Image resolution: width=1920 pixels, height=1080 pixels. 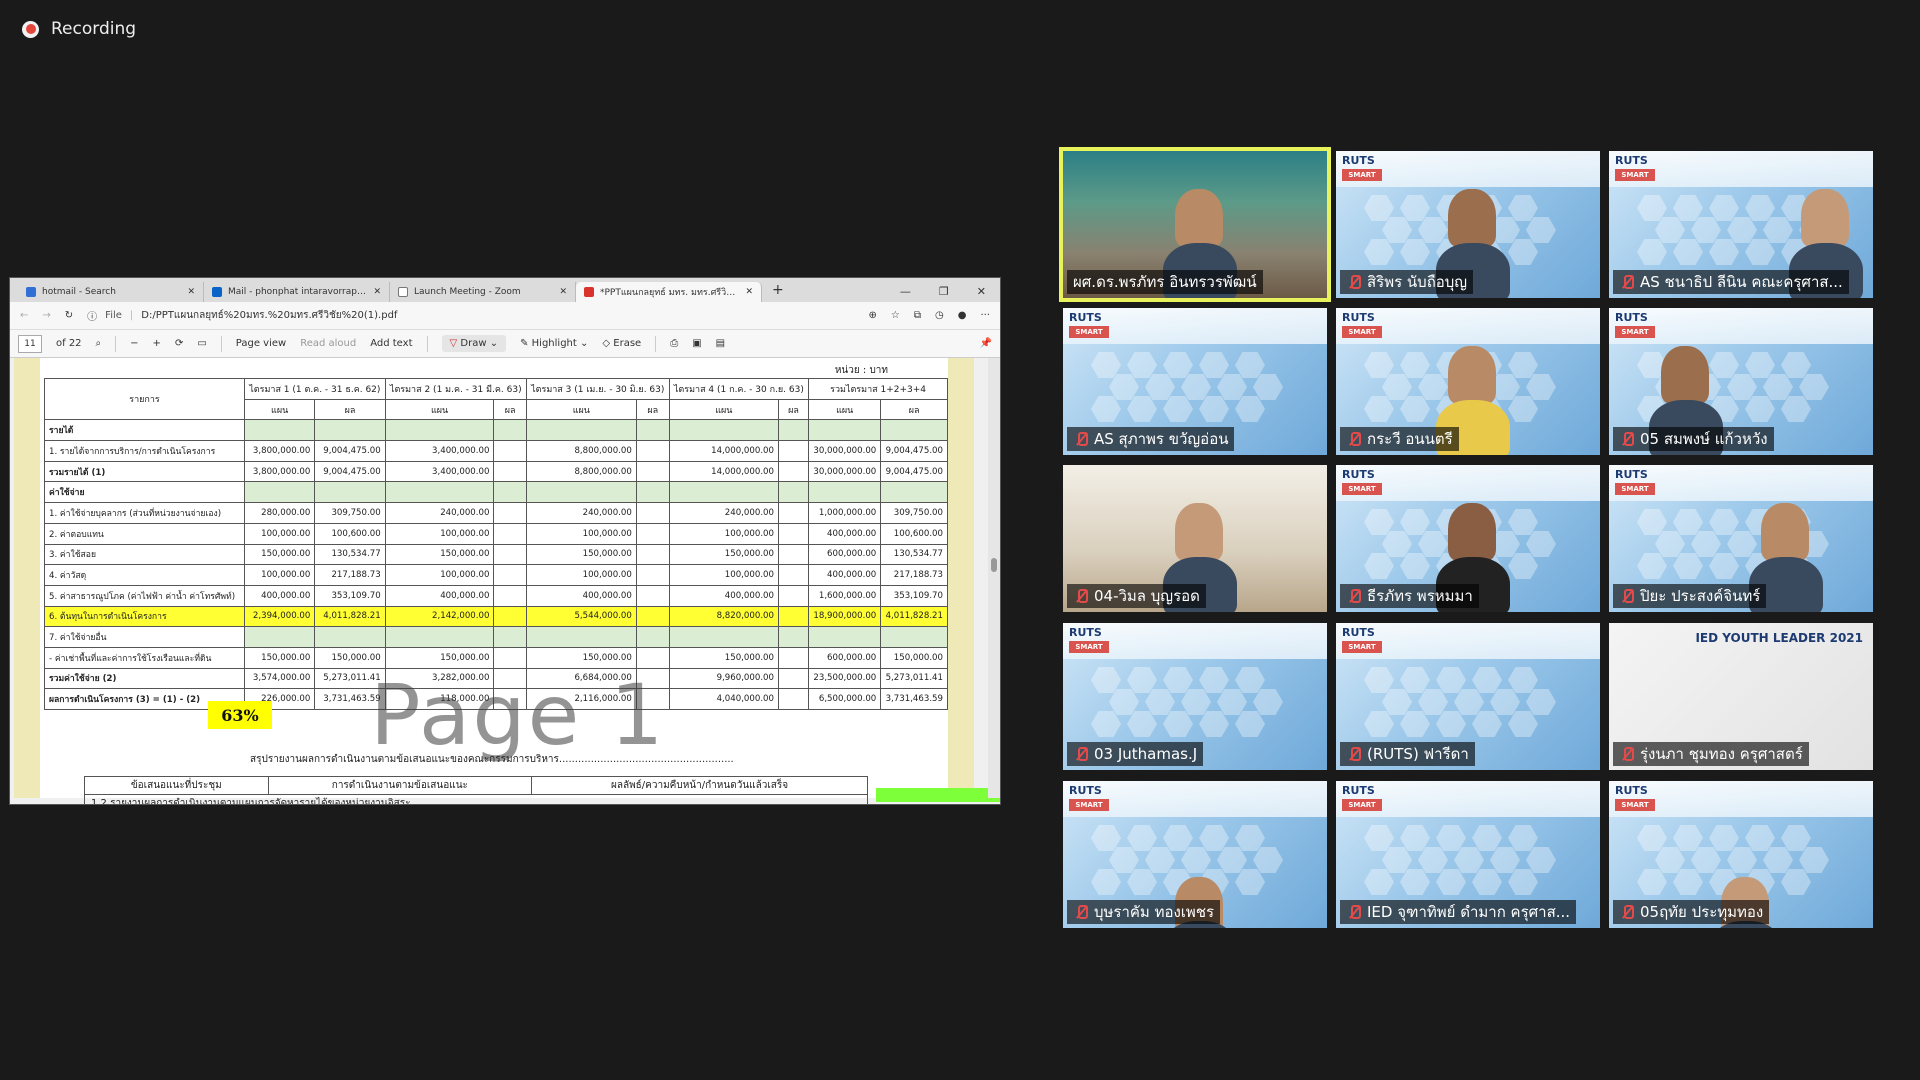 I want to click on save-as-icon: ▤, so click(x=720, y=343).